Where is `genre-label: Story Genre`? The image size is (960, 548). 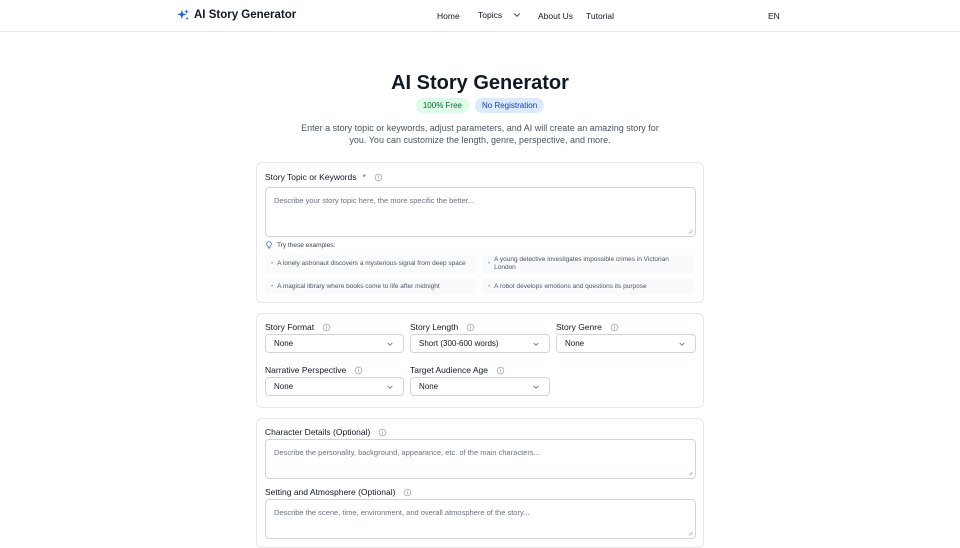
genre-label: Story Genre is located at coordinates (579, 327).